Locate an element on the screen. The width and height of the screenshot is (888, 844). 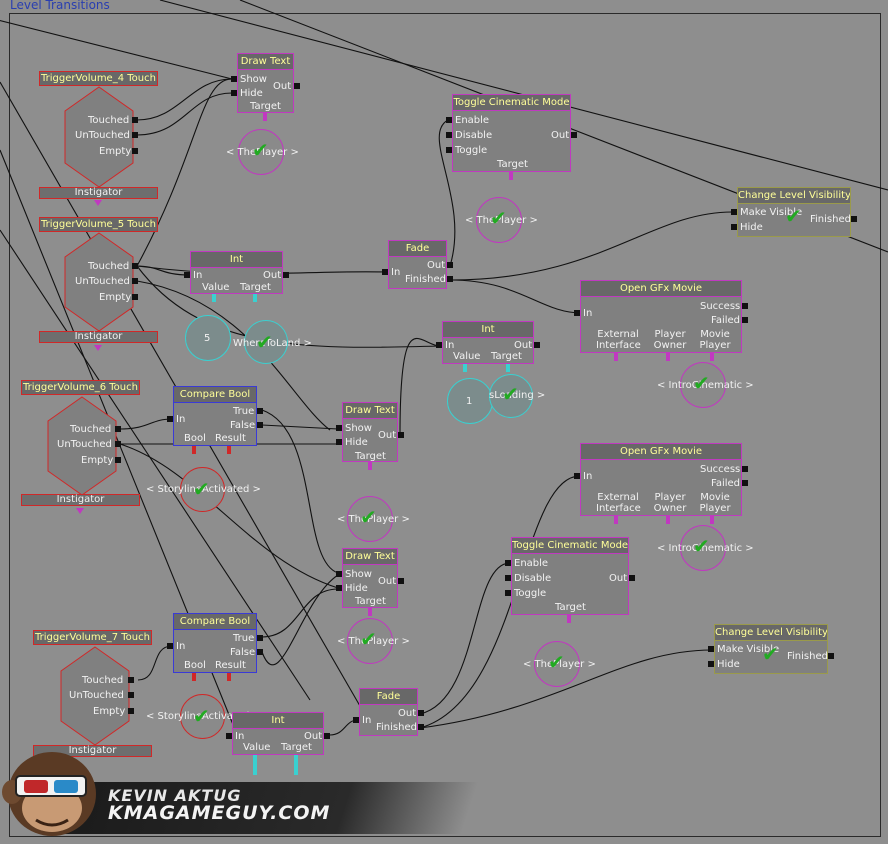
trigger-6-touched: Touched is located at coordinates (91, 429).